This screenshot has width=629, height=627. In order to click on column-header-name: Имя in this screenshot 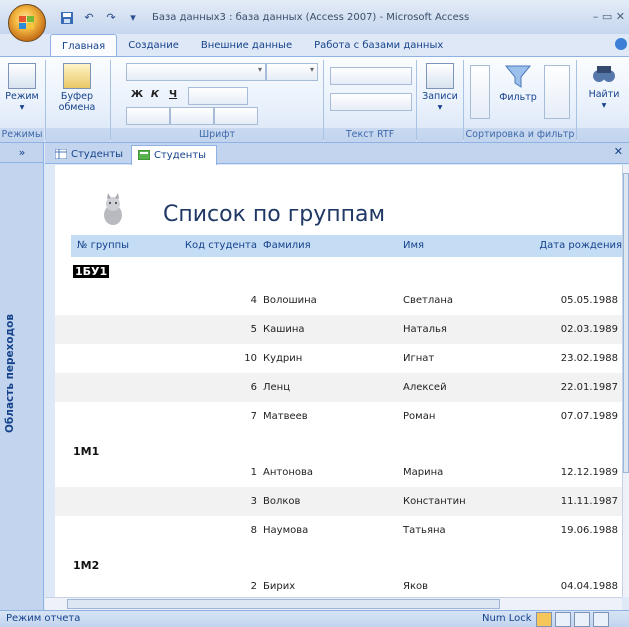, I will do `click(453, 246)`.